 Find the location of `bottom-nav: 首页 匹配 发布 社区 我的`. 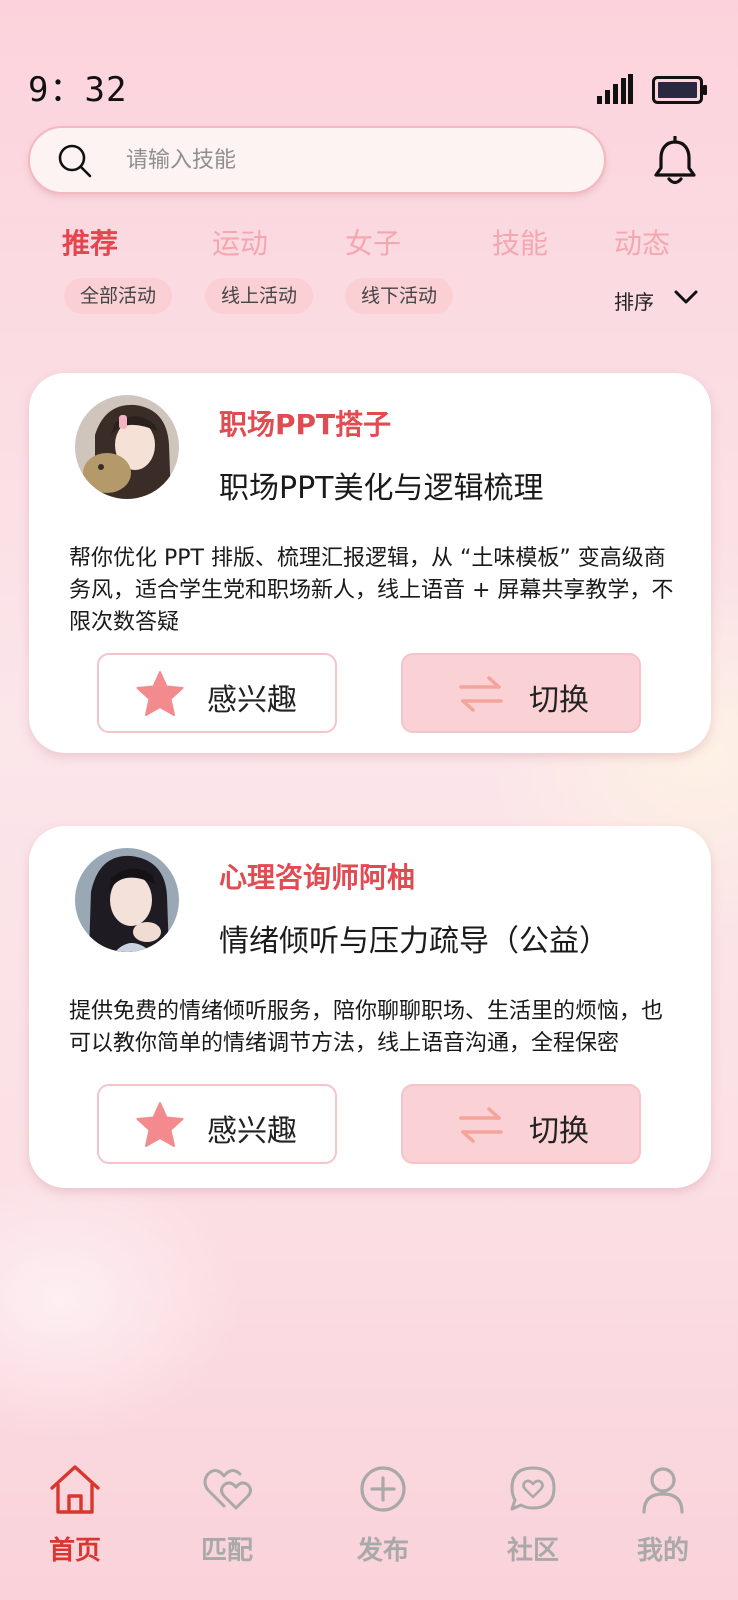

bottom-nav: 首页 匹配 发布 社区 我的 is located at coordinates (369, 1525).